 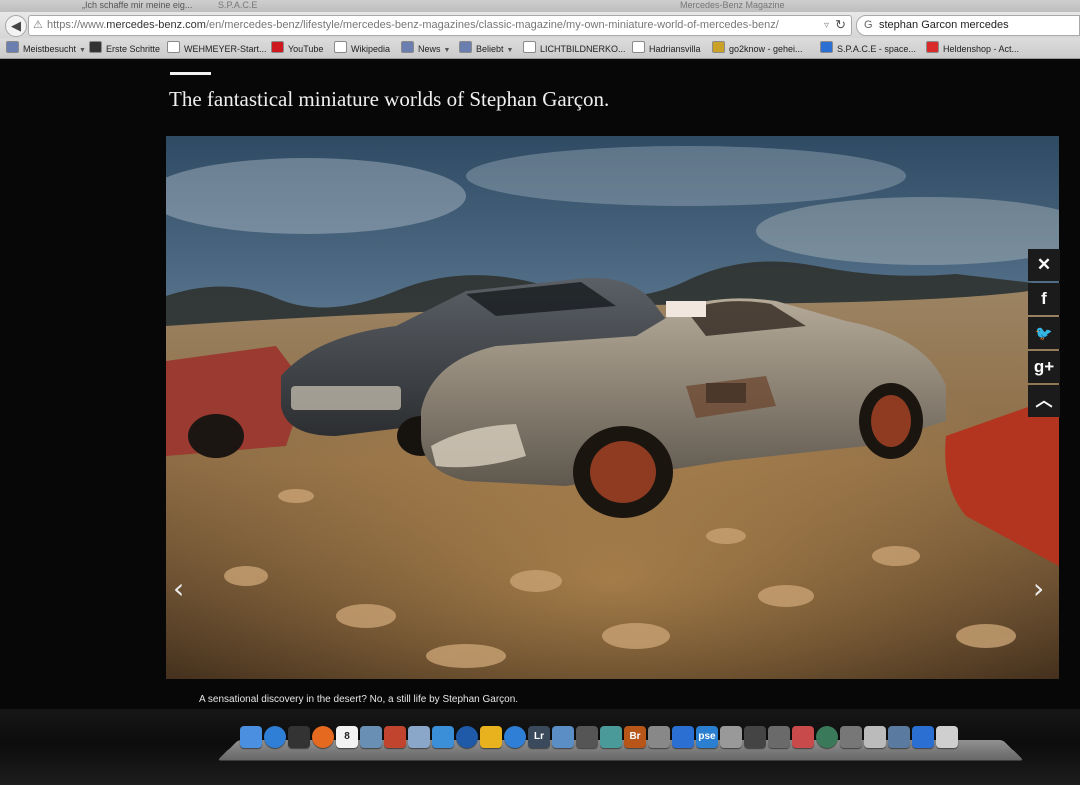 I want to click on preview-icon, so click(x=371, y=737).